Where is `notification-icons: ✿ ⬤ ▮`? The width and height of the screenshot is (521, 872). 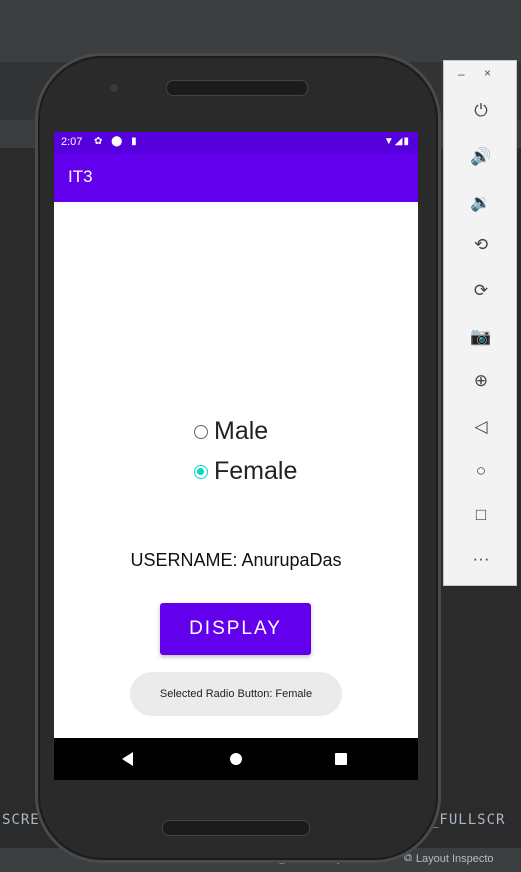 notification-icons: ✿ ⬤ ▮ is located at coordinates (117, 141).